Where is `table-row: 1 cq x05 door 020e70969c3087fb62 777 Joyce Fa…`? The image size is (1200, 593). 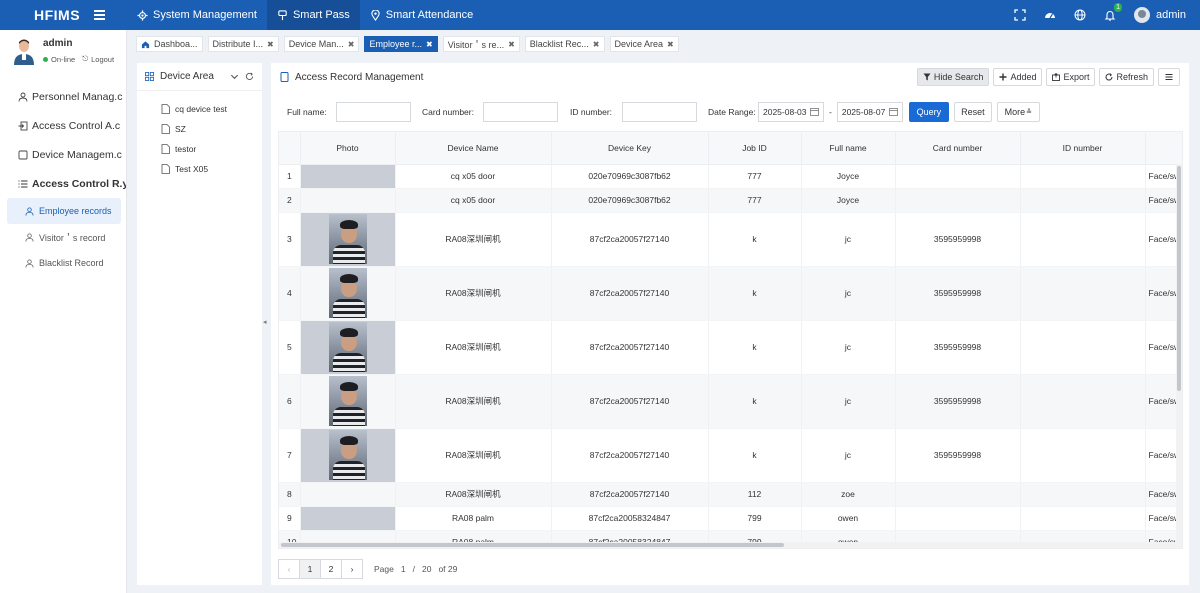 table-row: 1 cq x05 door 020e70969c3087fb62 777 Joyce Fa… is located at coordinates (730, 176).